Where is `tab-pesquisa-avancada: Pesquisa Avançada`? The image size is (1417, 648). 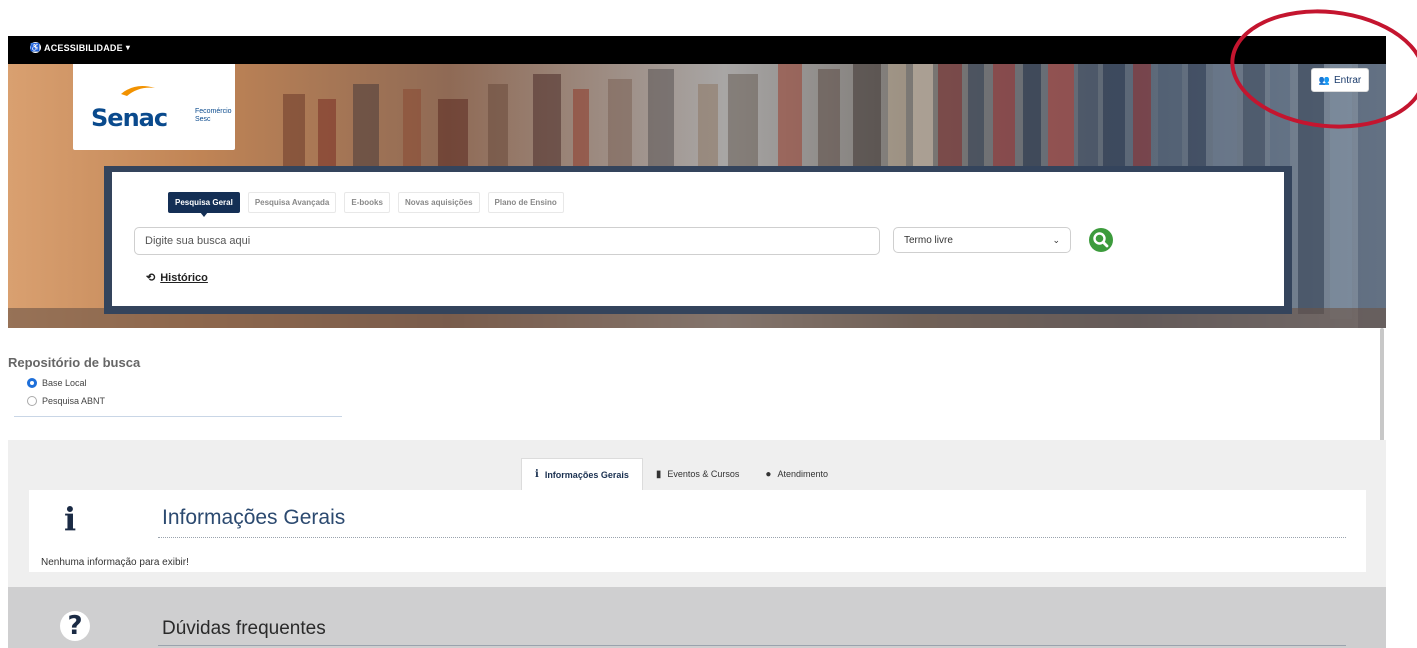
tab-pesquisa-avancada: Pesquisa Avançada is located at coordinates (292, 202).